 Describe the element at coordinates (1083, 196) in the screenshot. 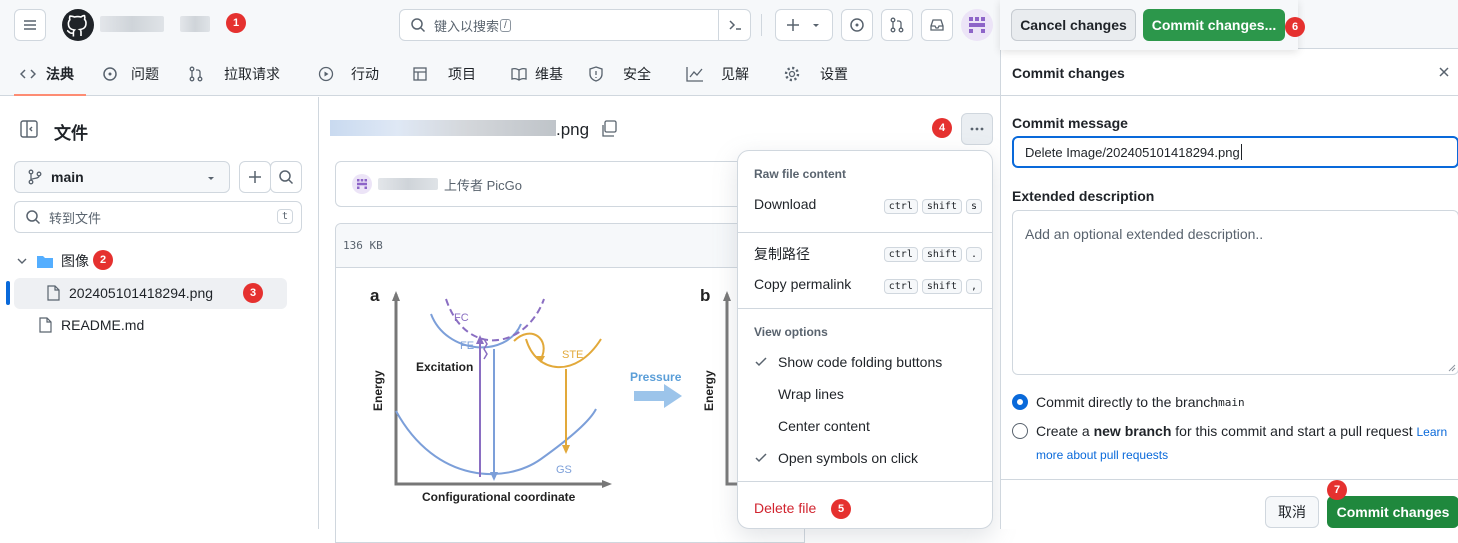

I see `extended-description-label: Extended description` at that location.